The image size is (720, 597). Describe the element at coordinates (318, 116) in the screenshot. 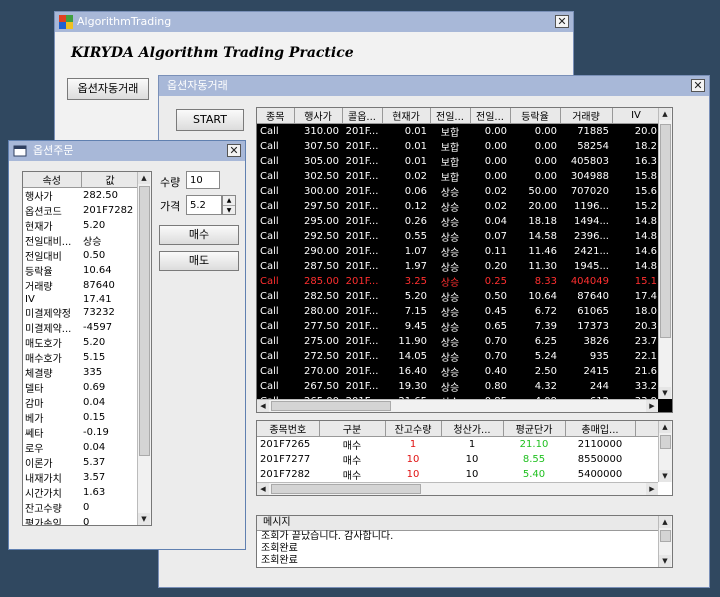

I see `column-header: 행사가` at that location.